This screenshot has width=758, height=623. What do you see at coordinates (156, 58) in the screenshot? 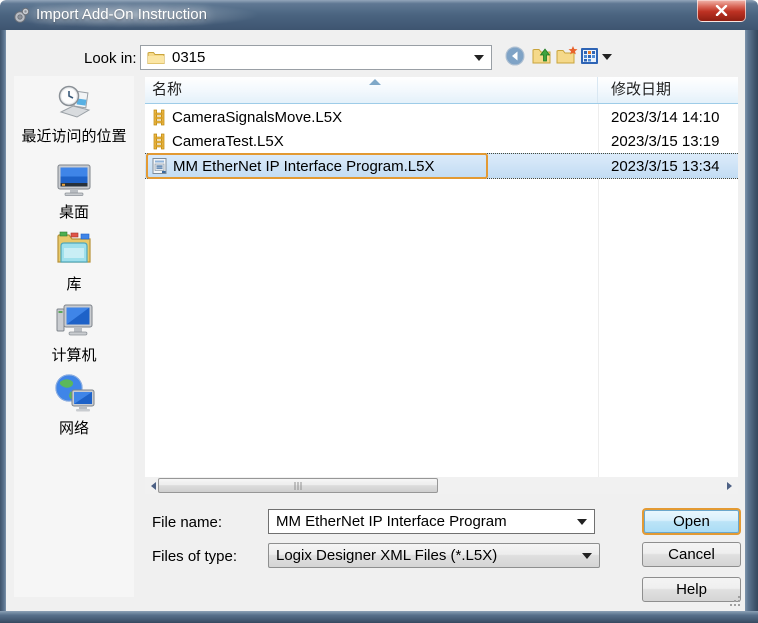
I see `folder-icon` at bounding box center [156, 58].